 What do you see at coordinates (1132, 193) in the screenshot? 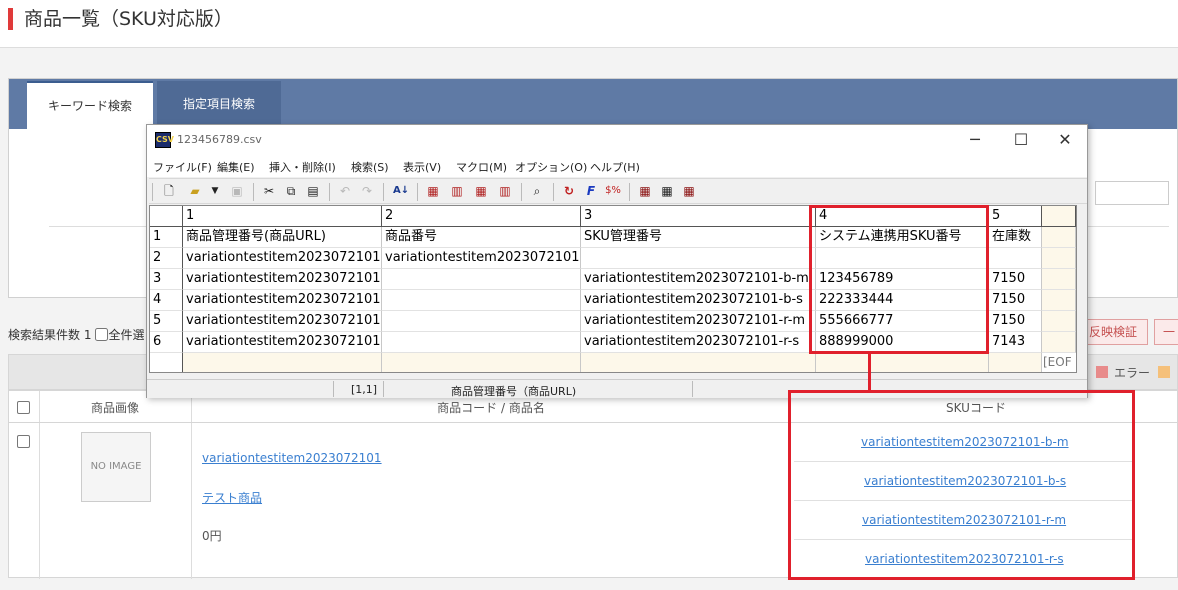
I see `search-input` at bounding box center [1132, 193].